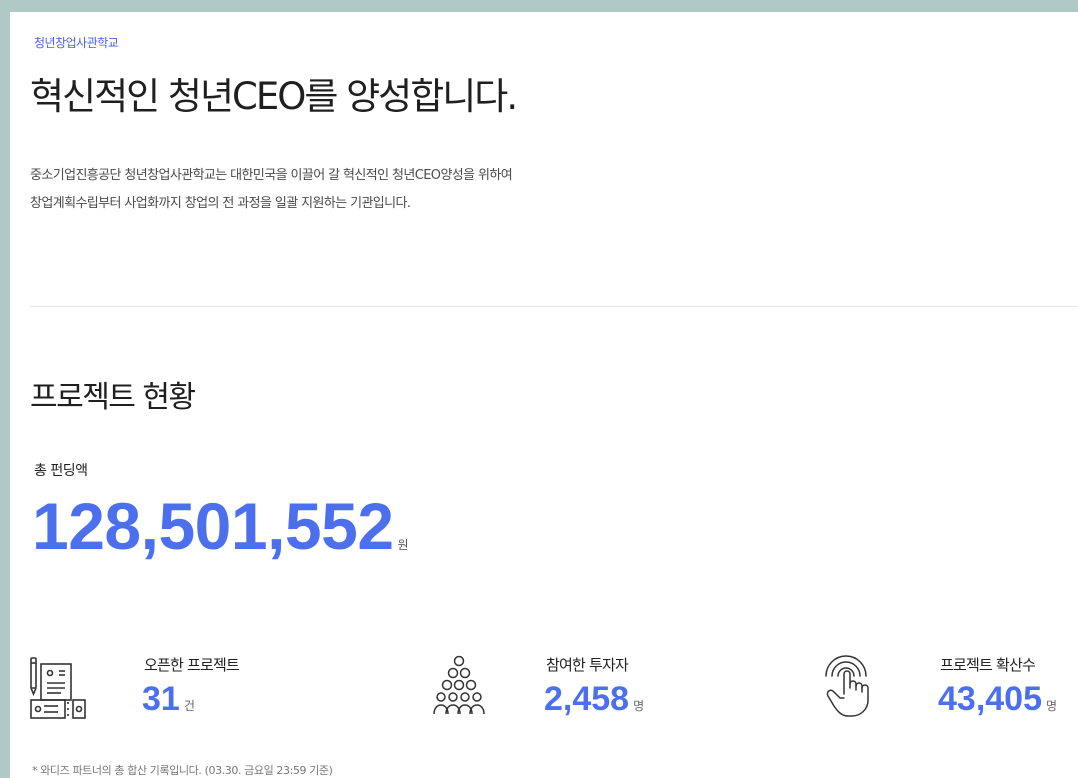 The image size is (1078, 778). I want to click on section-divider, so click(554, 306).